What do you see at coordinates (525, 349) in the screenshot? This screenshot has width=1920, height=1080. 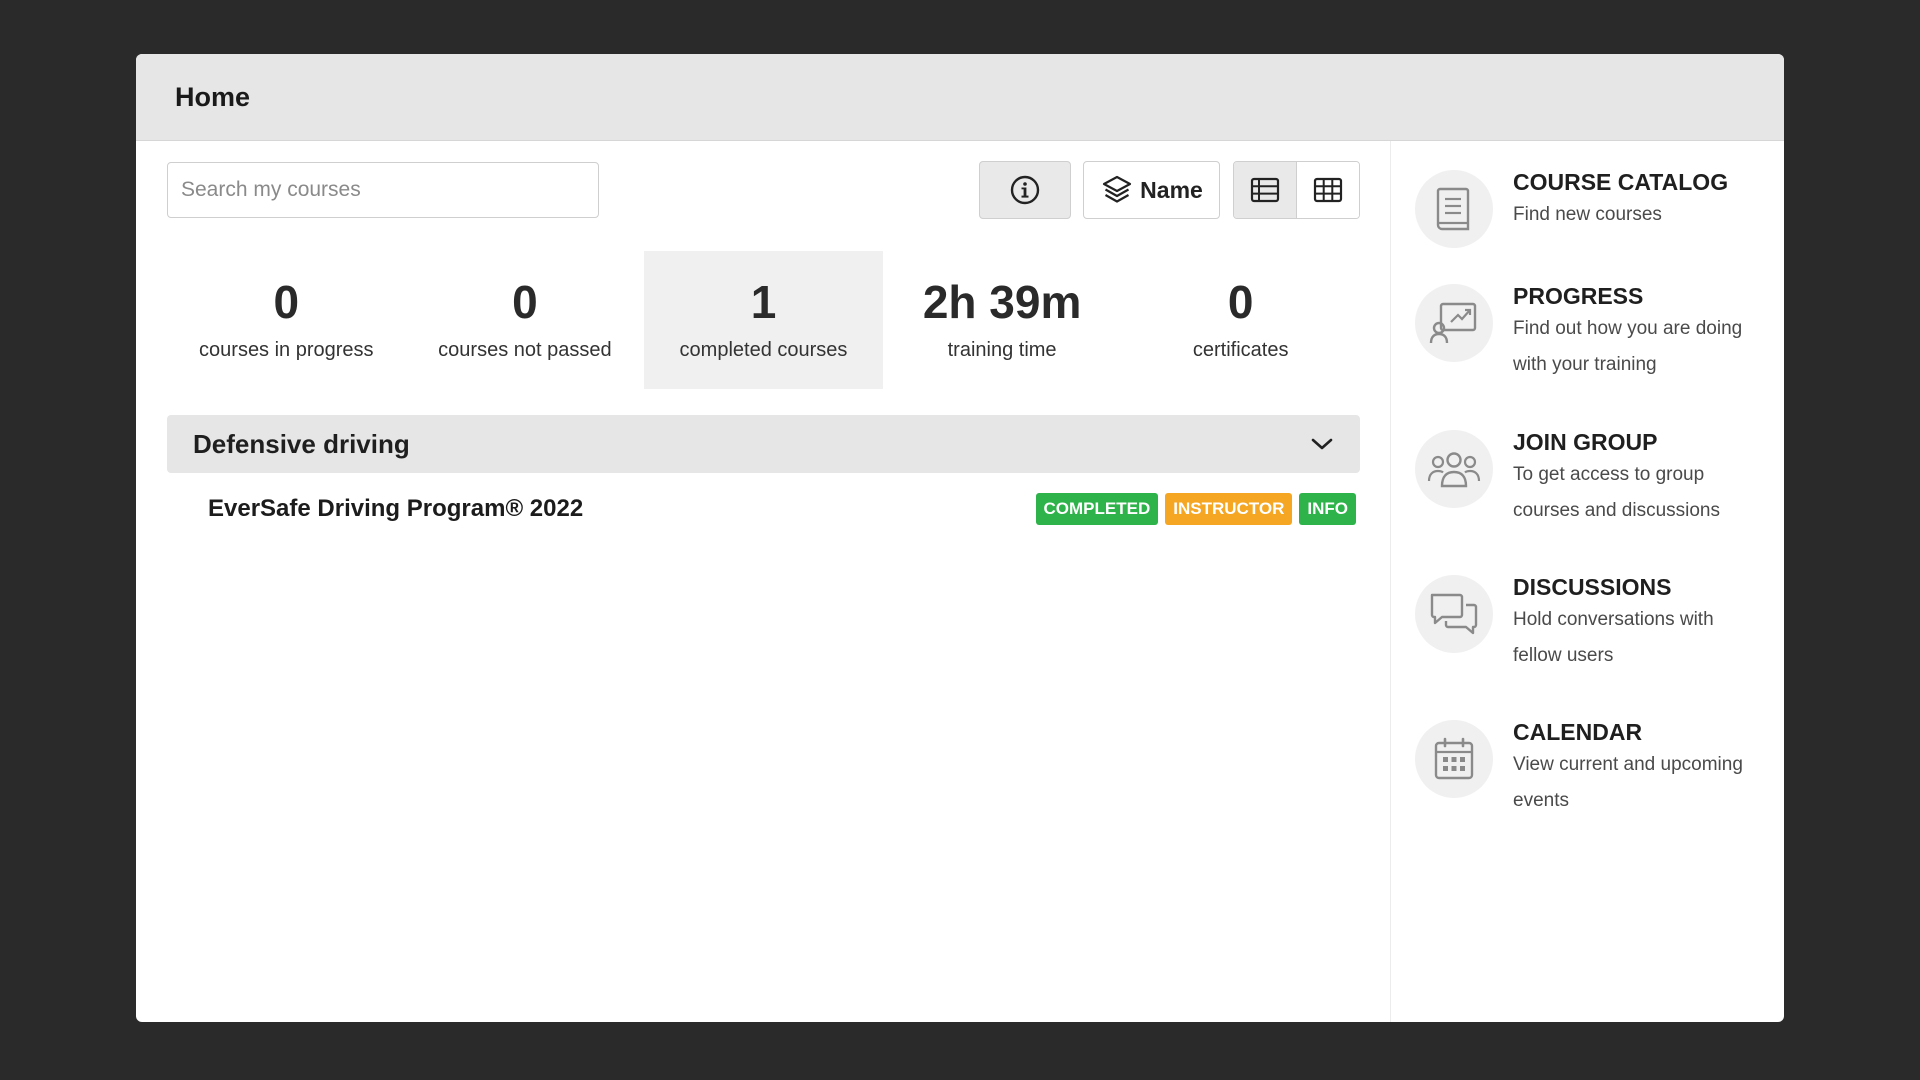 I see `stat-label: courses not passed` at bounding box center [525, 349].